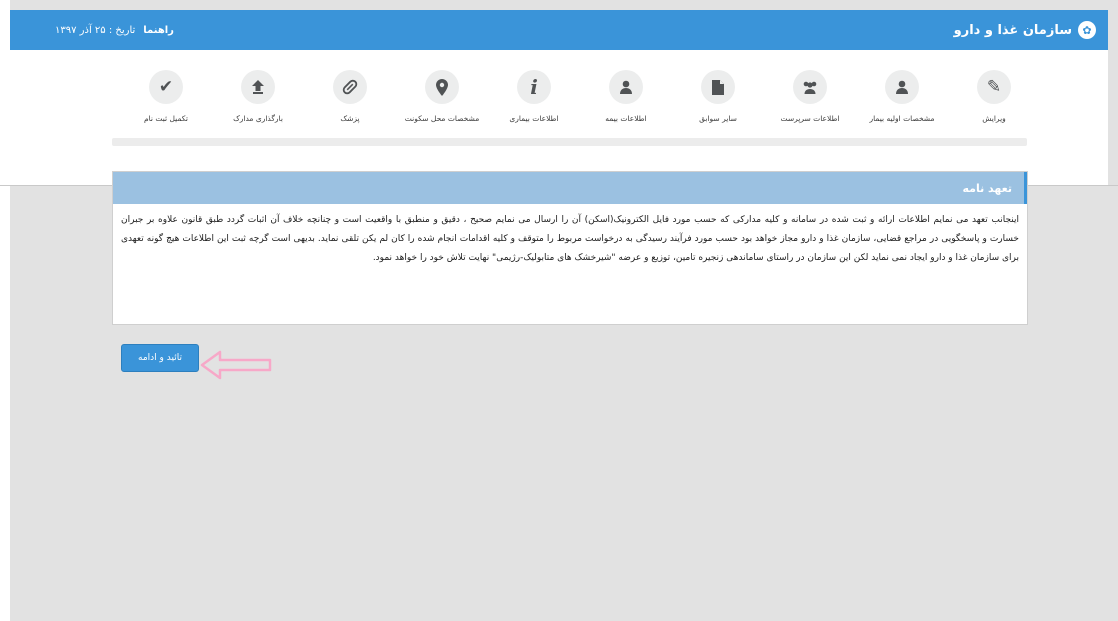  I want to click on brand: ✿ سازمان غذا و دارو, so click(1025, 30).